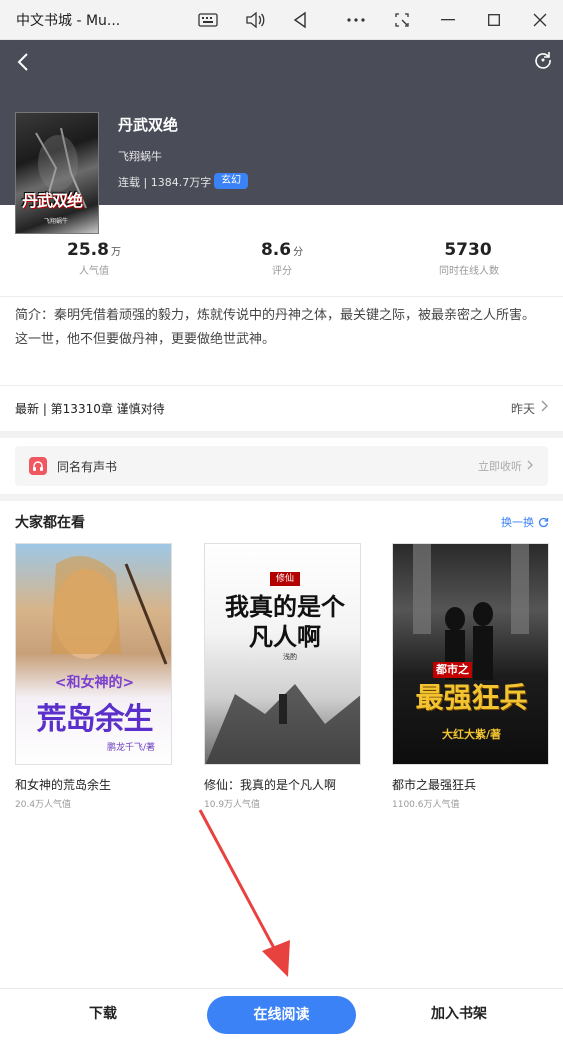 The width and height of the screenshot is (563, 1040). Describe the element at coordinates (448, 20) in the screenshot. I see `minimize-icon` at that location.